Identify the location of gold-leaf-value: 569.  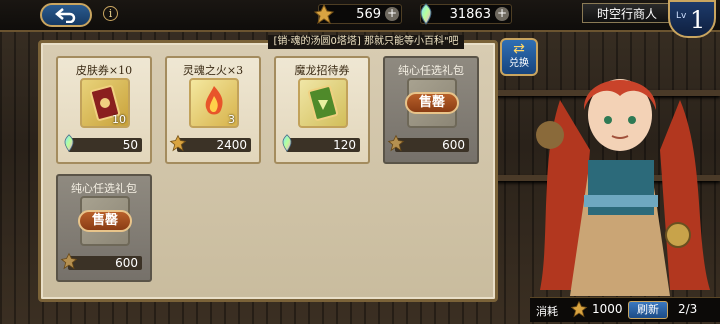
(368, 14).